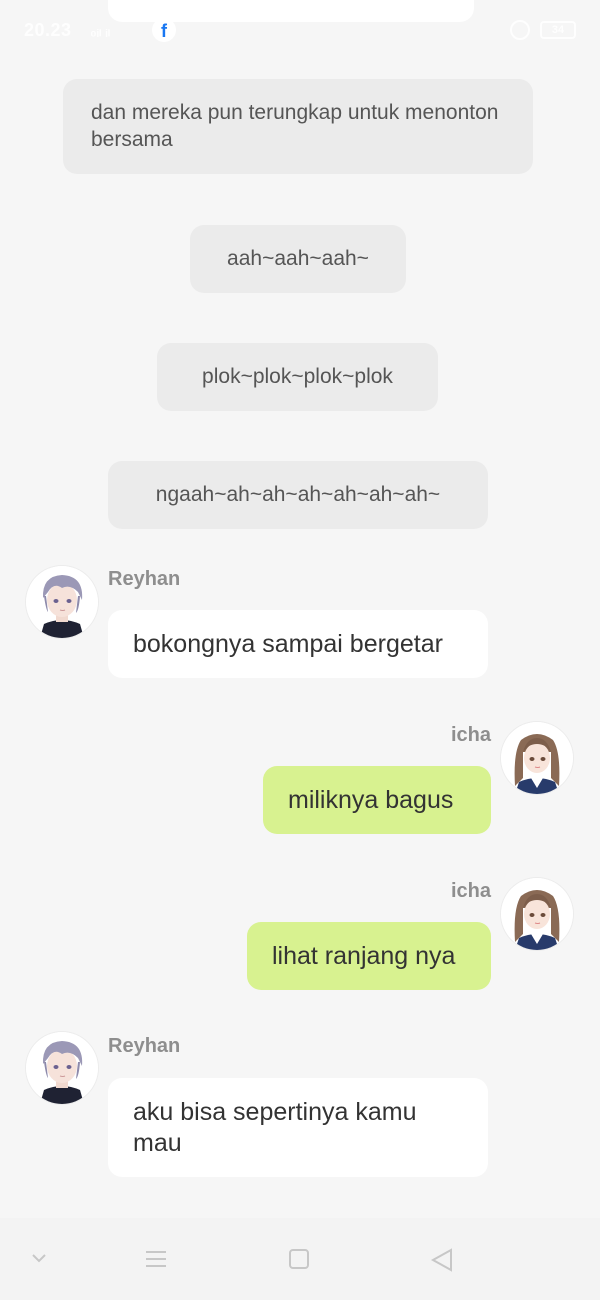 The width and height of the screenshot is (600, 1300). I want to click on chevron-down-icon, so click(39, 1260).